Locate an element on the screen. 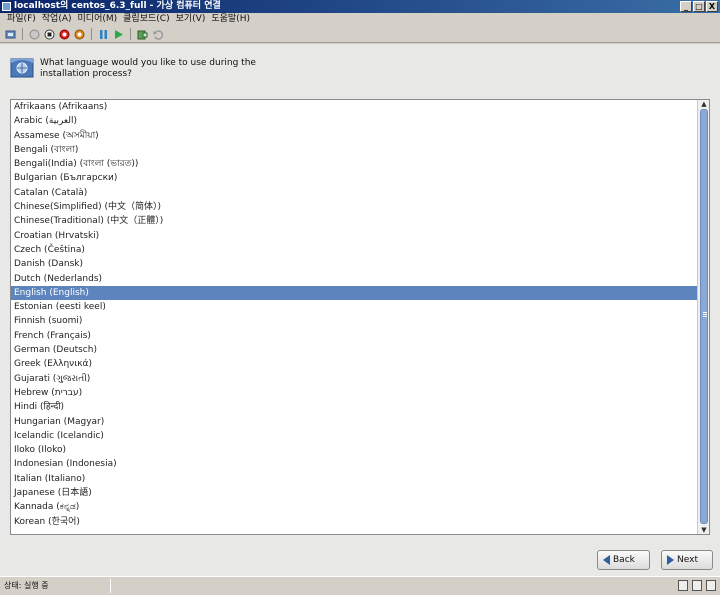  language-option: Estonian (eesti keel) is located at coordinates (354, 307).